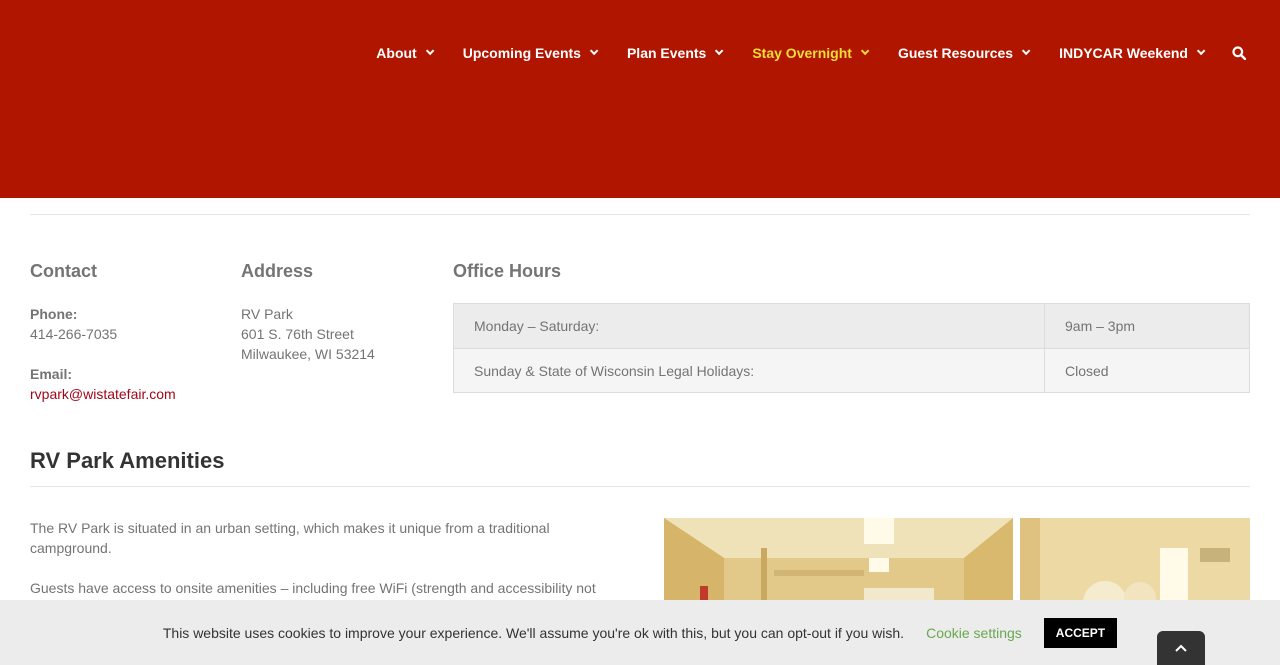  I want to click on nav-item-label: Stay Overnight, so click(802, 53).